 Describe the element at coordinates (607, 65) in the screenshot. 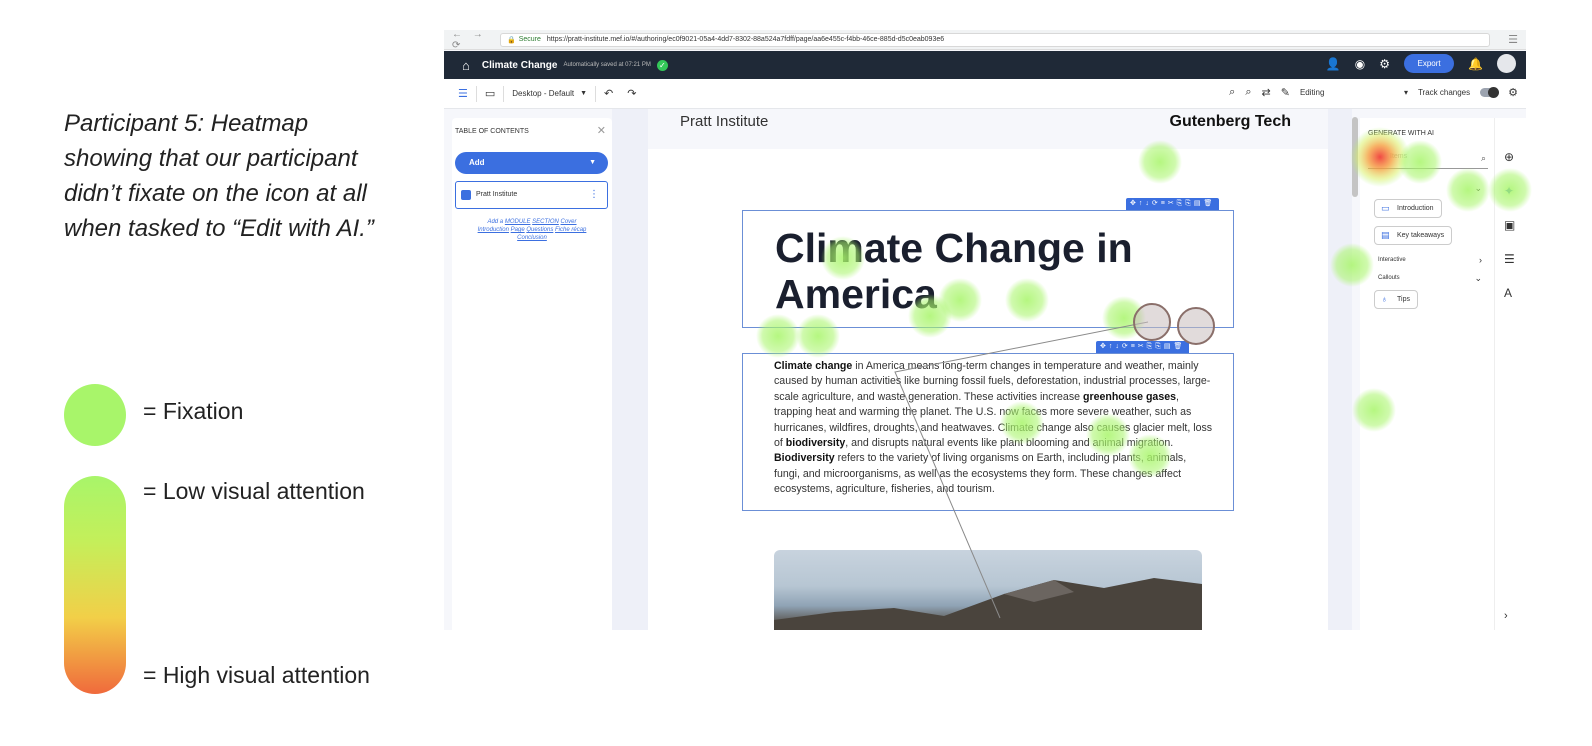

I see `save-status: Automatically saved at 07:21 PM` at that location.